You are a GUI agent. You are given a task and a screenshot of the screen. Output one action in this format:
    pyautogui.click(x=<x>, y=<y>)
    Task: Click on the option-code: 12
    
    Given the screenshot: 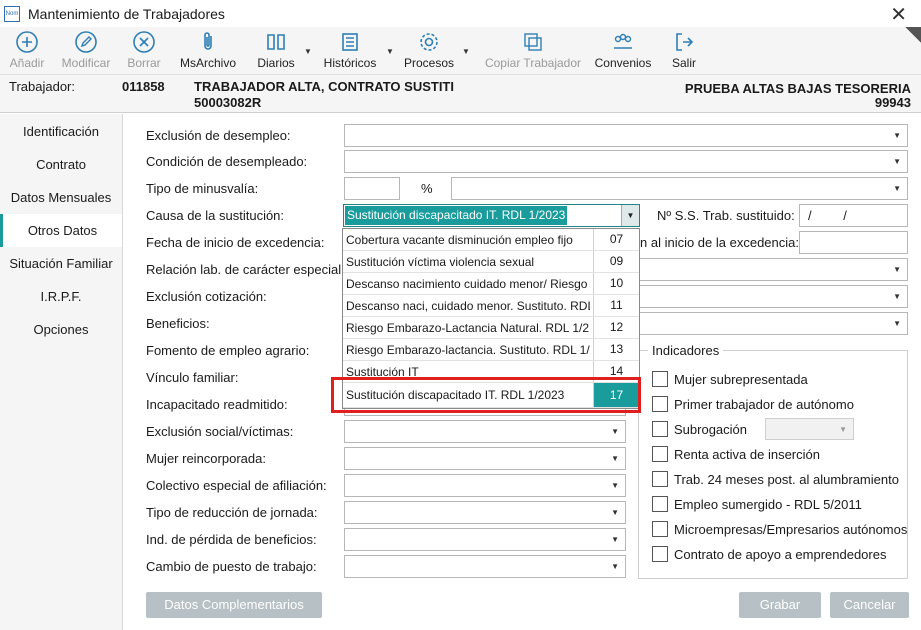 What is the action you would take?
    pyautogui.click(x=616, y=327)
    